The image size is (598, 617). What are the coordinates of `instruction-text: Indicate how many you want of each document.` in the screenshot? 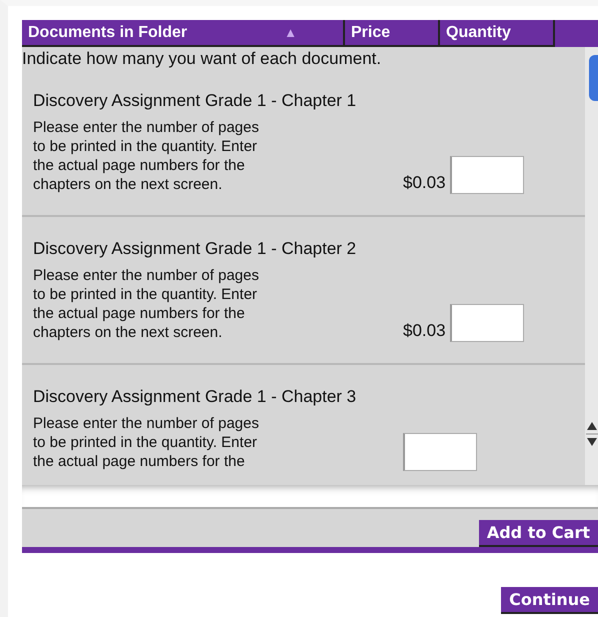 It's located at (202, 58).